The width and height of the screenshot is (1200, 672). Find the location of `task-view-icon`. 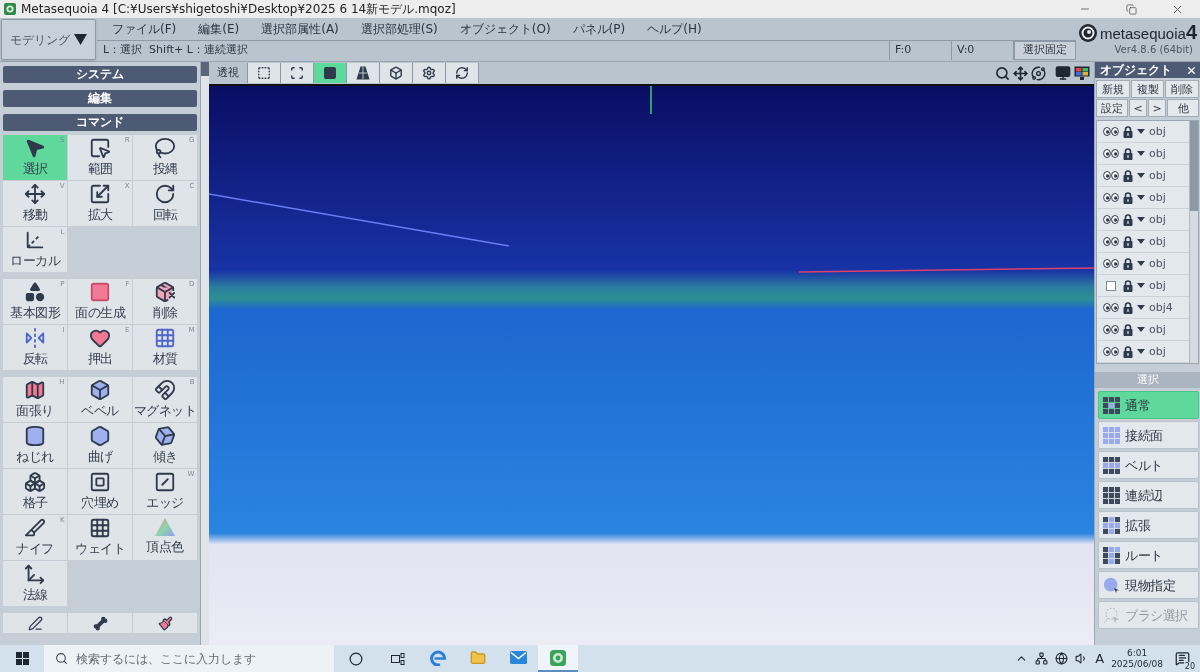

task-view-icon is located at coordinates (398, 658).